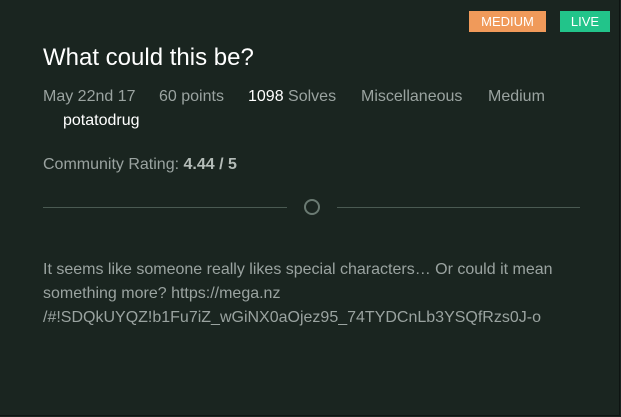 The width and height of the screenshot is (621, 417). I want to click on divider-circle-icon, so click(312, 207).